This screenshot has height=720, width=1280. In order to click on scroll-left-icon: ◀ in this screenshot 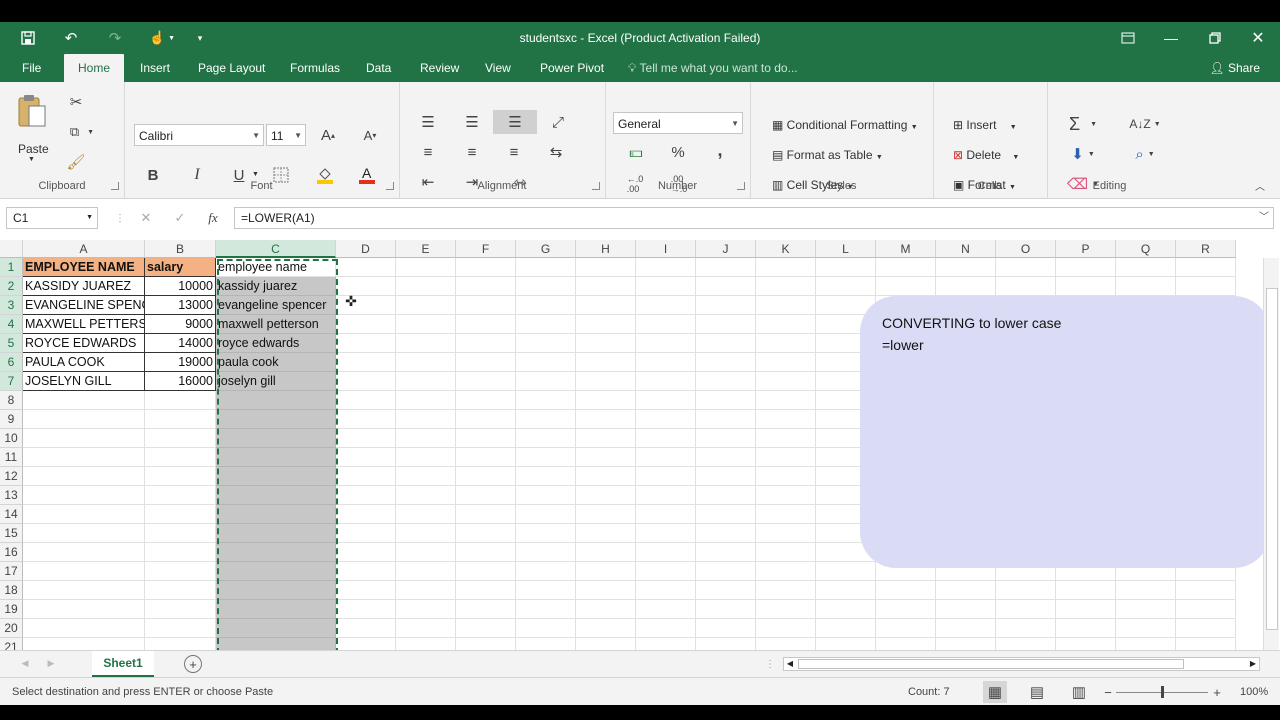, I will do `click(790, 664)`.